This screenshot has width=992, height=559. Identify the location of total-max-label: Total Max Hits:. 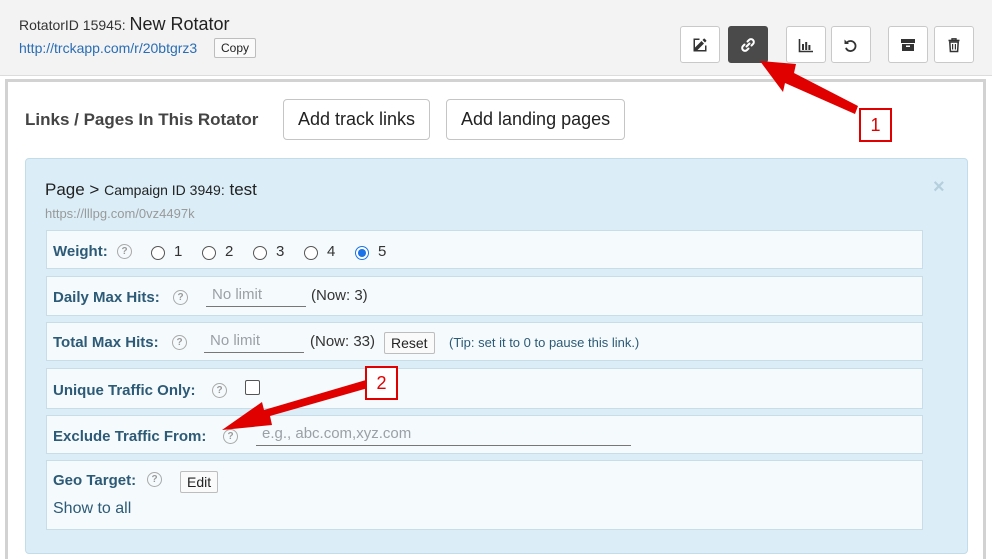
(106, 342).